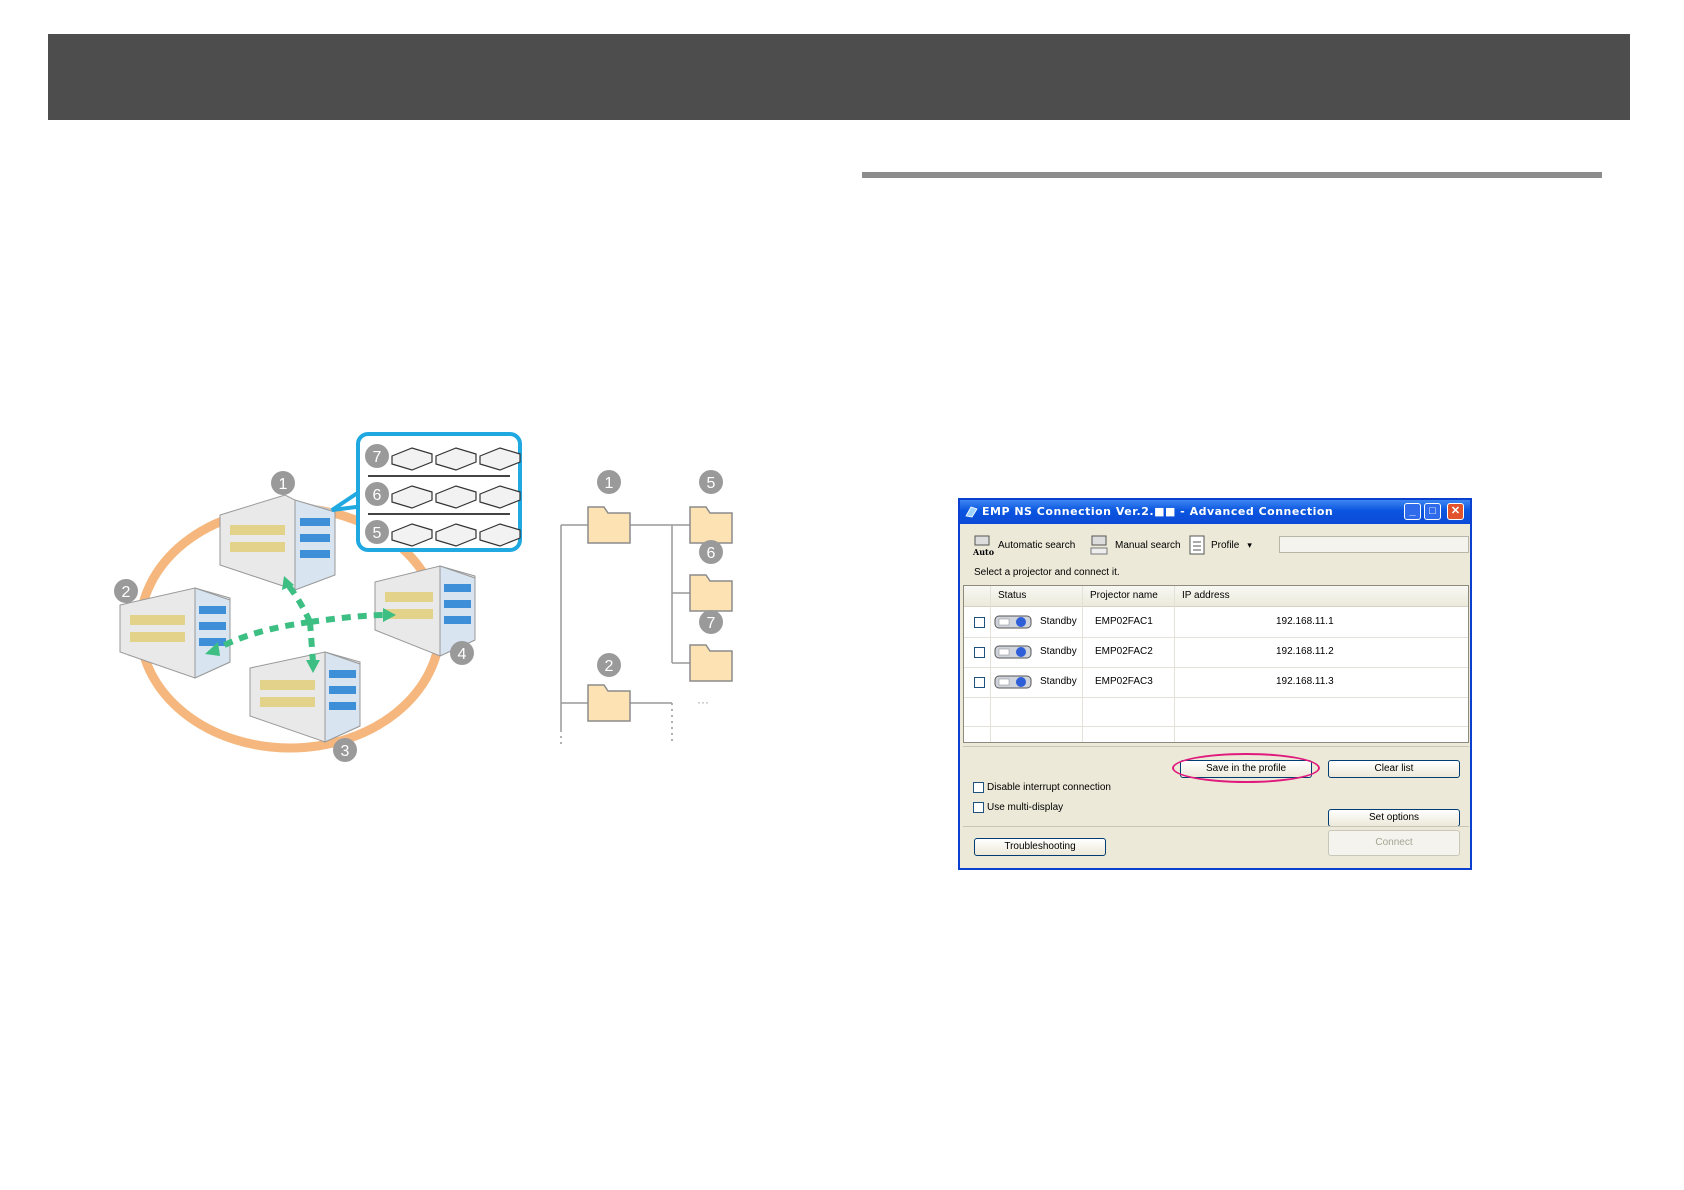  What do you see at coordinates (1049, 787) in the screenshot?
I see `disable-interrupt-label: Disable interrupt connection` at bounding box center [1049, 787].